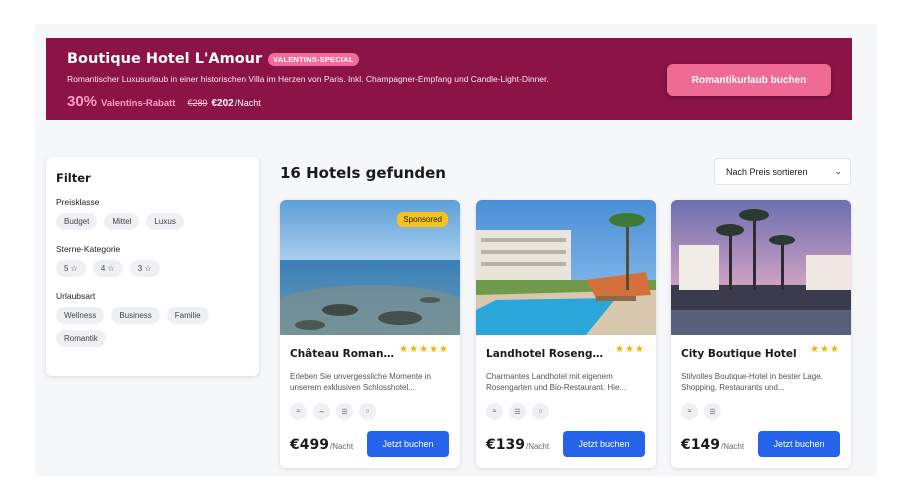  I want to click on promo-price-row: 30% Valentins-Rabatt €289 €202 /Nacht, so click(164, 101).